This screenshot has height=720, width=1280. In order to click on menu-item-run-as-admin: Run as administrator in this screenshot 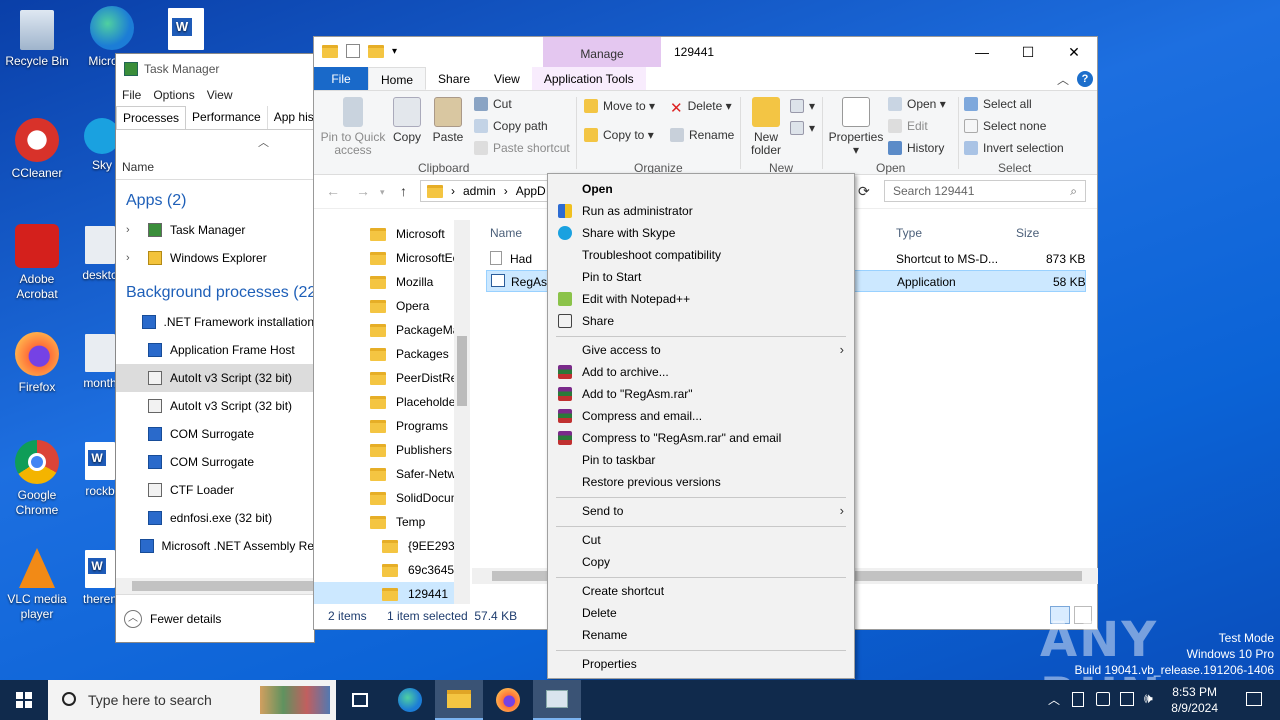, I will do `click(701, 211)`.